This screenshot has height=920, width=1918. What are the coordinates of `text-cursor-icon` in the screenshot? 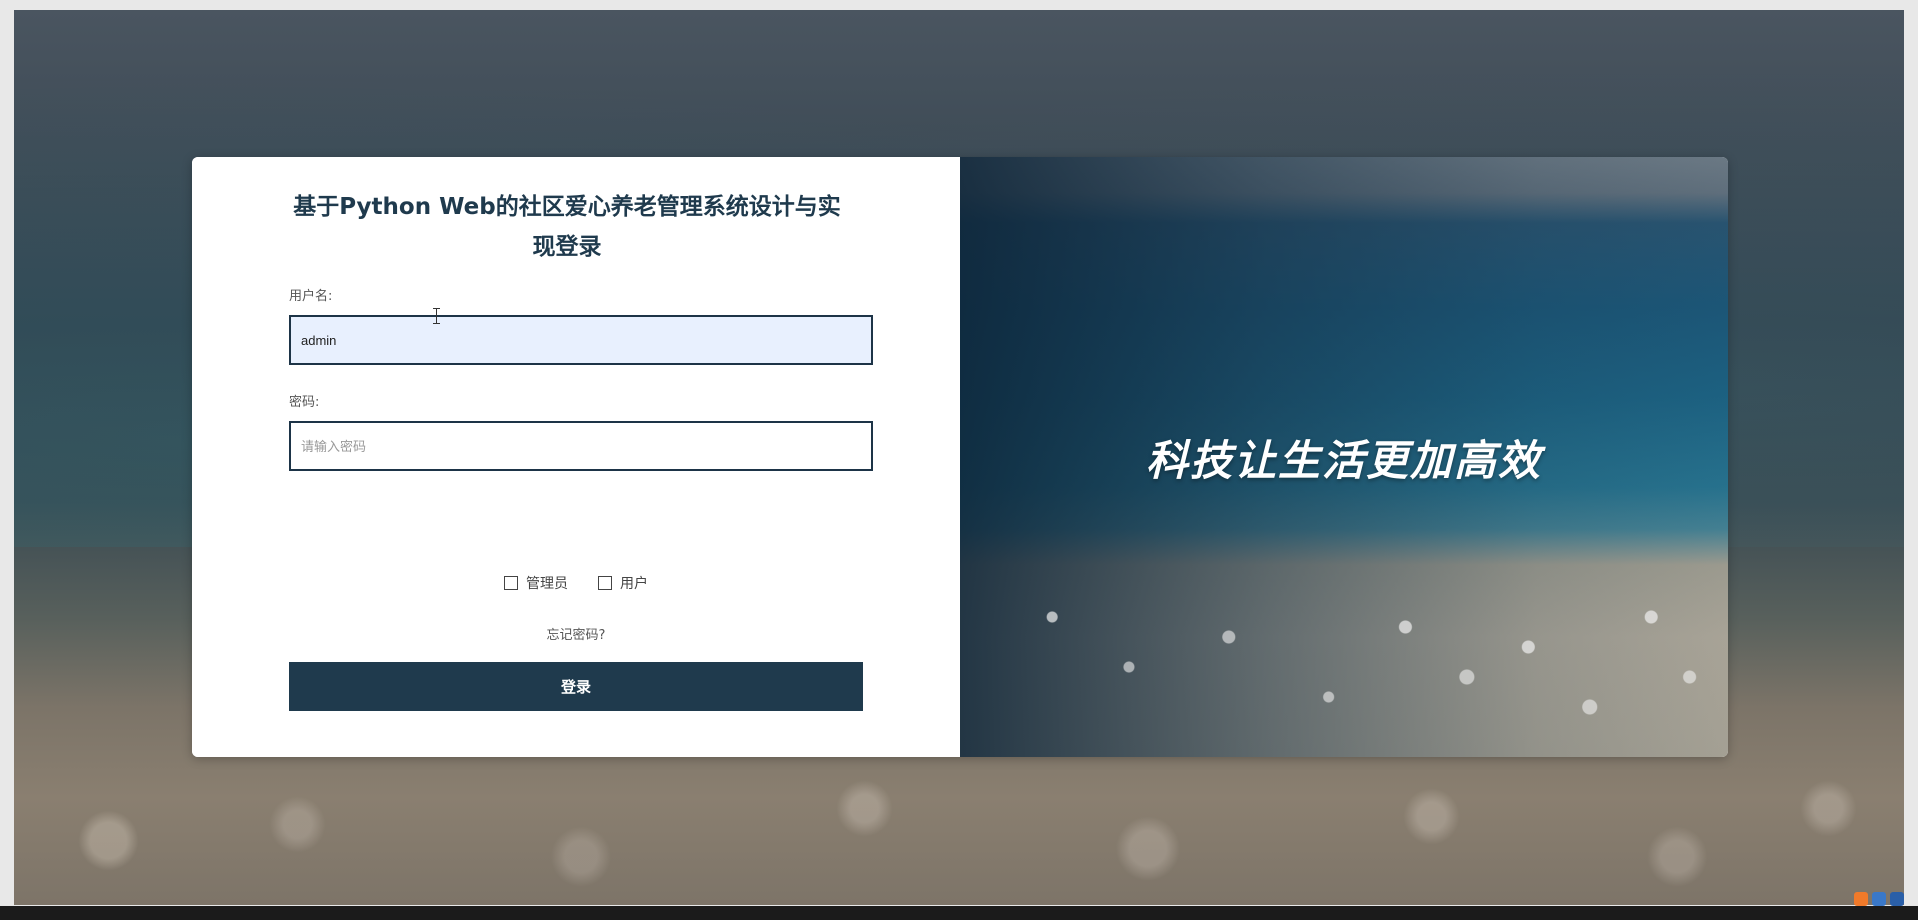 It's located at (437, 316).